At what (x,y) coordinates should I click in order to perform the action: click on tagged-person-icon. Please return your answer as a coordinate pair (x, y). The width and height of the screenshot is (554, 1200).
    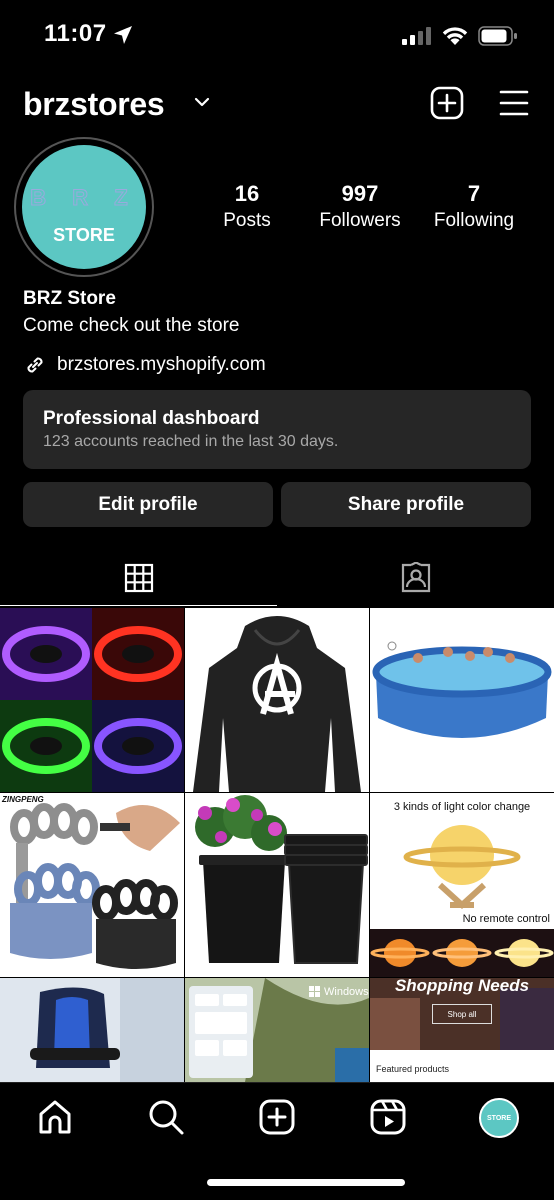
    Looking at the image, I should click on (415, 577).